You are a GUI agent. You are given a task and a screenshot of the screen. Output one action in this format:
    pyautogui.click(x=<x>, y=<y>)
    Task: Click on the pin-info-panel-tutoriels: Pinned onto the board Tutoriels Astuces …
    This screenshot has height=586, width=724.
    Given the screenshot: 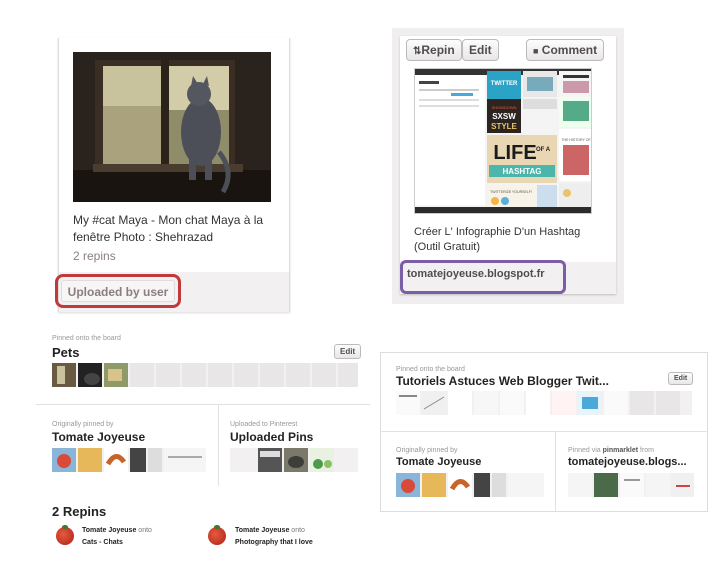 What is the action you would take?
    pyautogui.click(x=544, y=432)
    